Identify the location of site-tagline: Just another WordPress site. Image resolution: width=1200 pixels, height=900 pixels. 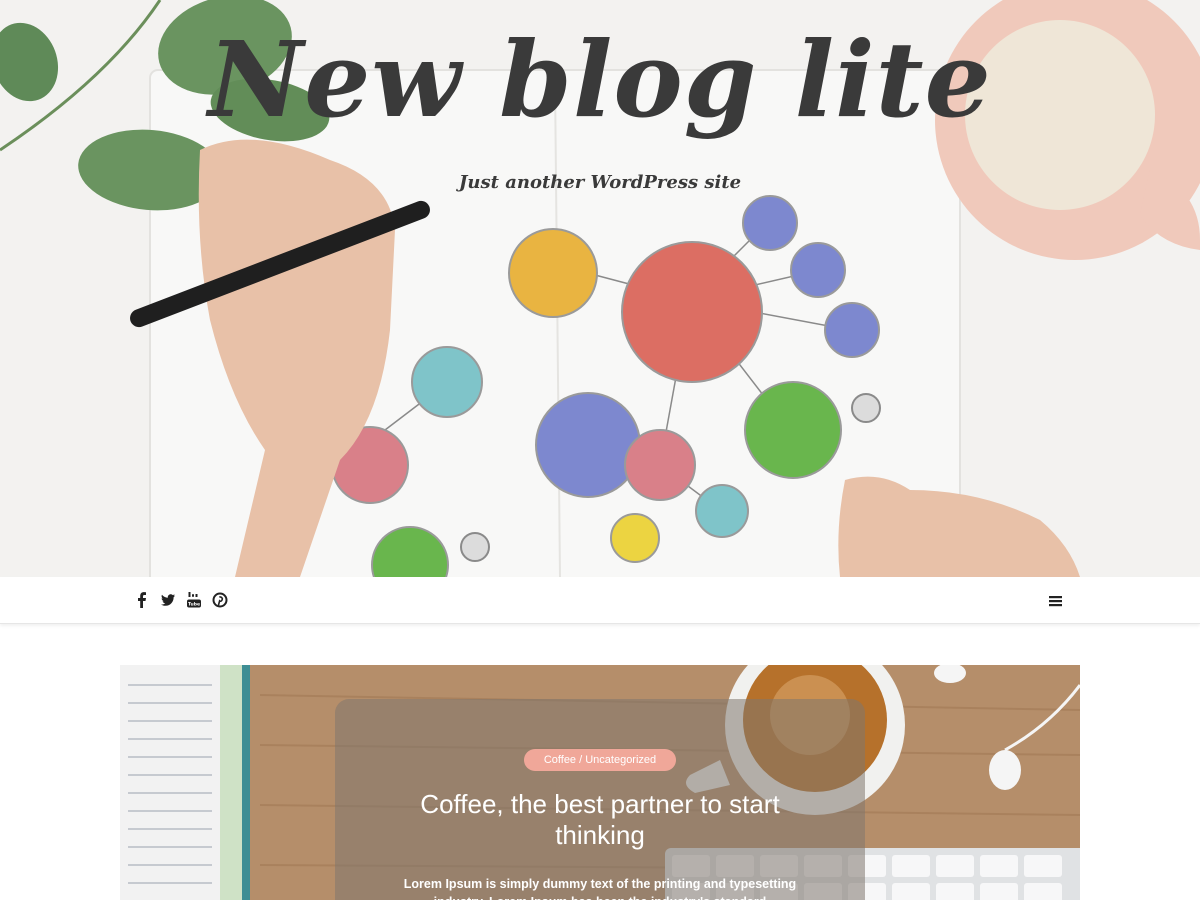
(600, 182).